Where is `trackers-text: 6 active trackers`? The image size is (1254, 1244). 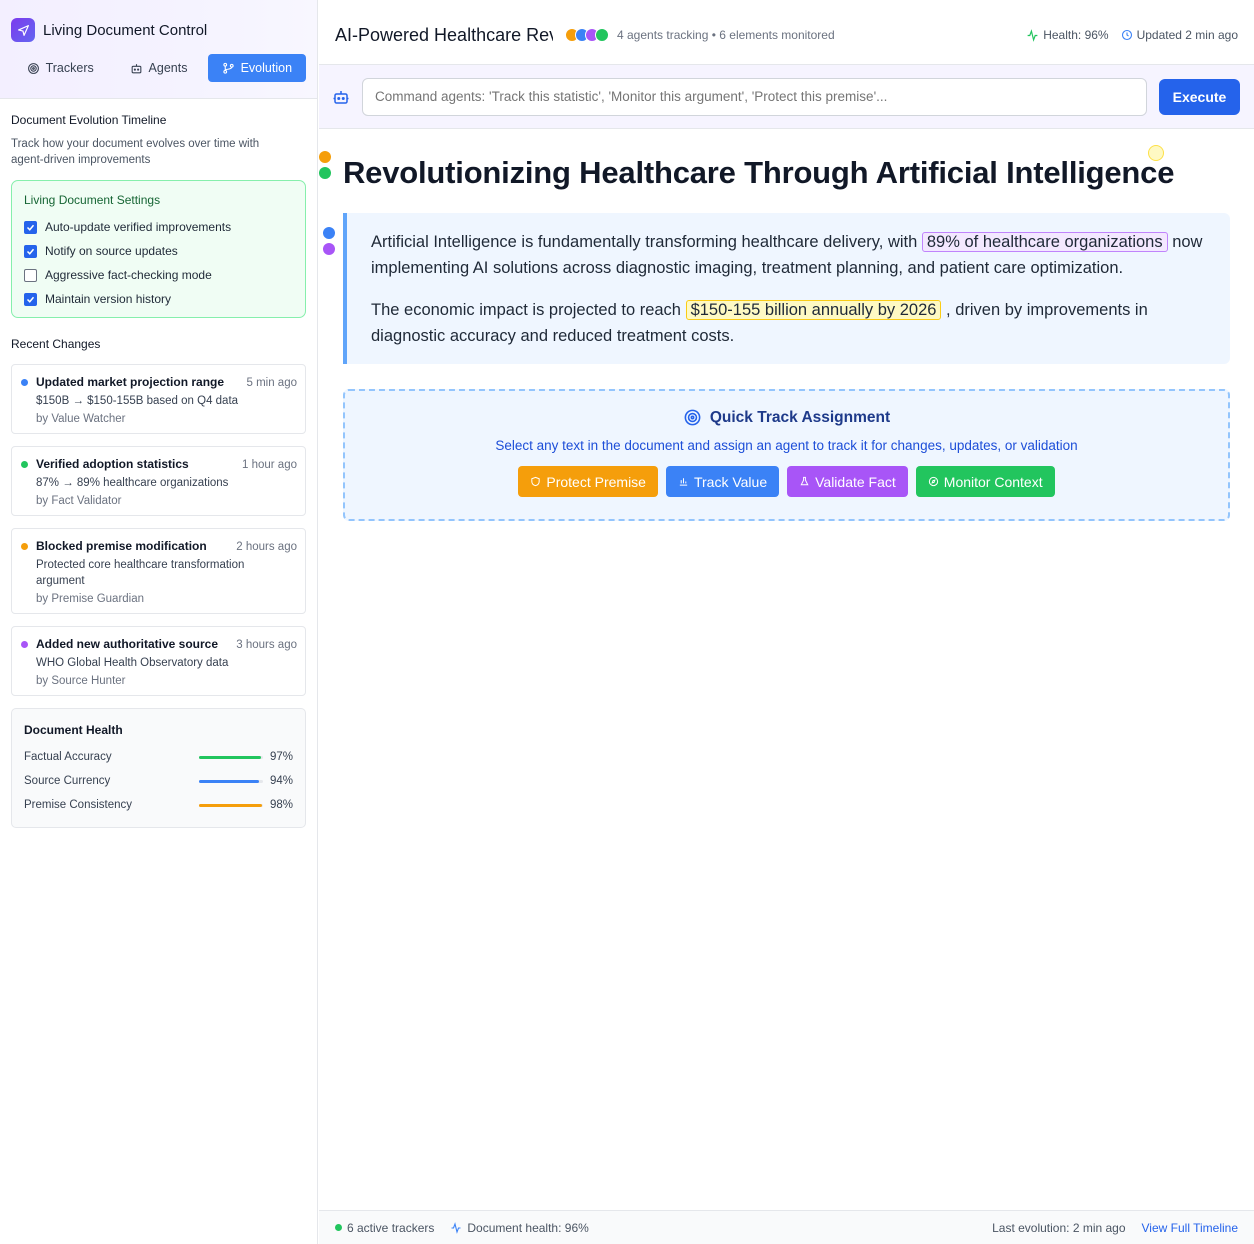 trackers-text: 6 active trackers is located at coordinates (391, 1227).